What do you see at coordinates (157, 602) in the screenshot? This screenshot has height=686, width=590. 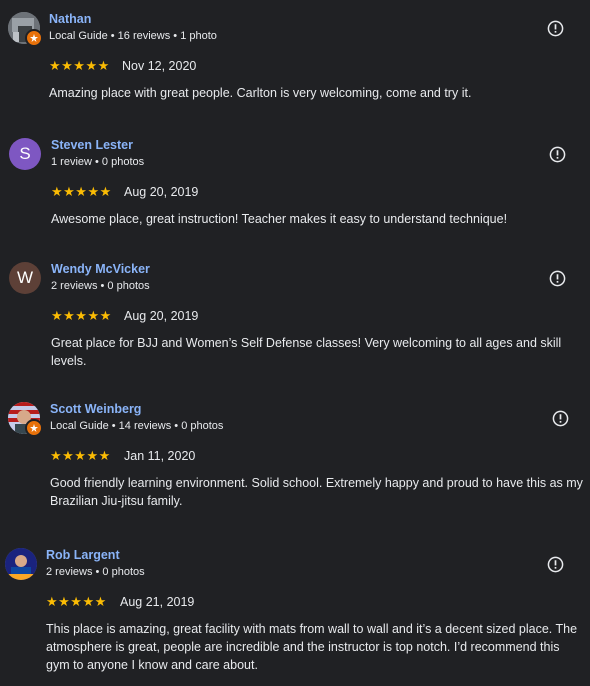 I see `review-date: Aug 21, 2019` at bounding box center [157, 602].